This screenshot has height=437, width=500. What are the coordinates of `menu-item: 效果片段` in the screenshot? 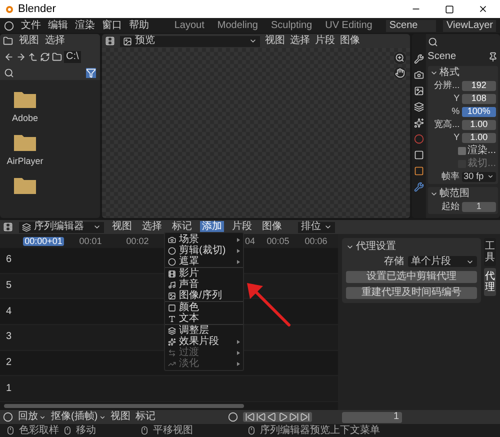 It's located at (204, 341).